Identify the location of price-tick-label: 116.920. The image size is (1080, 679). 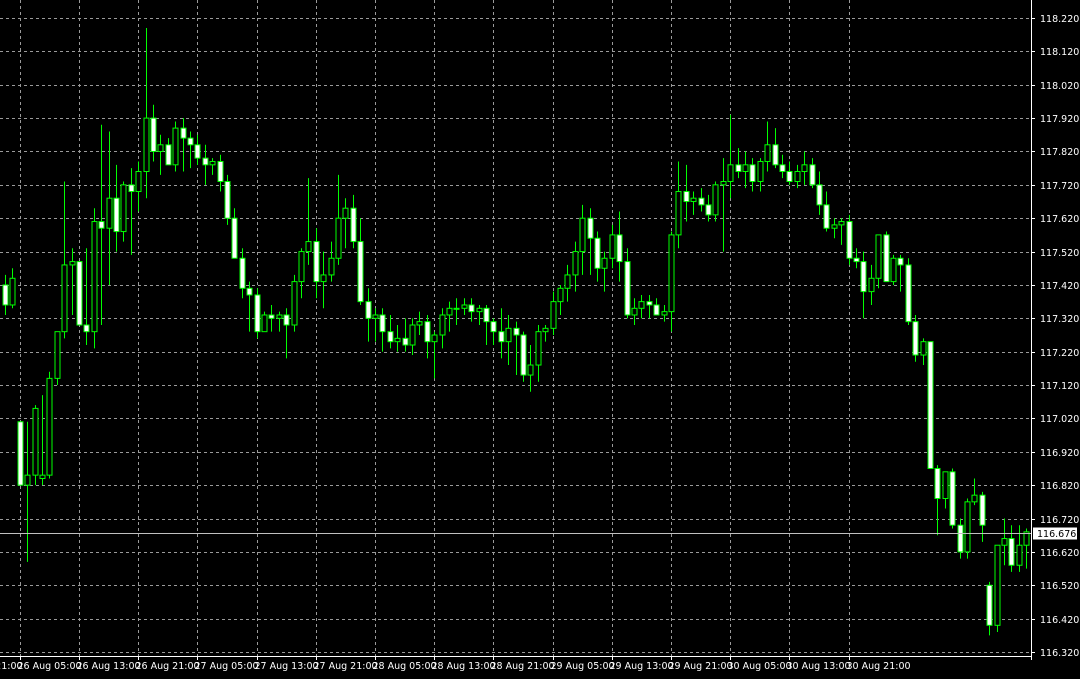
(1059, 453).